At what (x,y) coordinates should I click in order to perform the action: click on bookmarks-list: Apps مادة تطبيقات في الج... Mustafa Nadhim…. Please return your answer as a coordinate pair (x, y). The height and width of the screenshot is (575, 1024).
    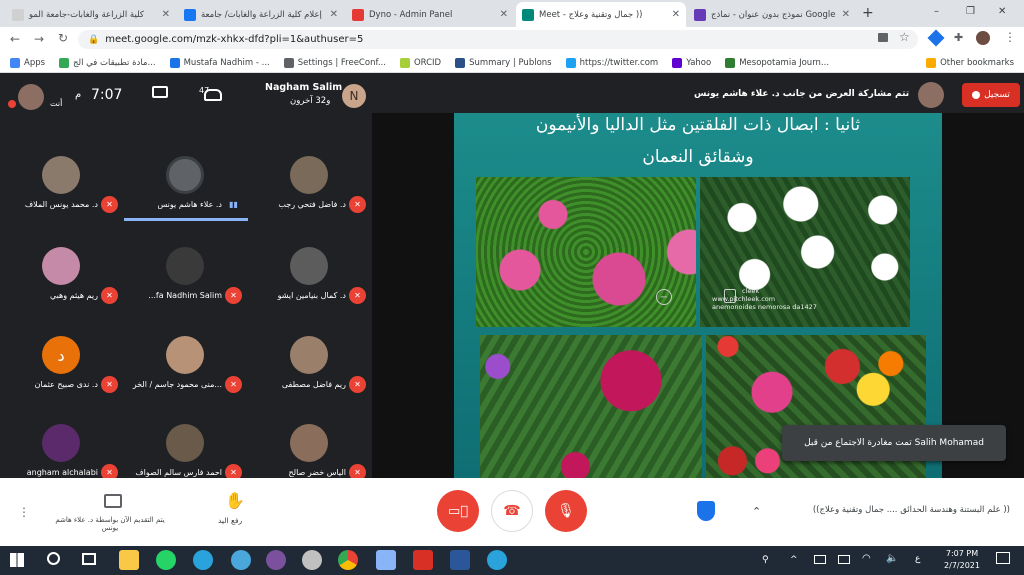
    Looking at the image, I should click on (426, 62).